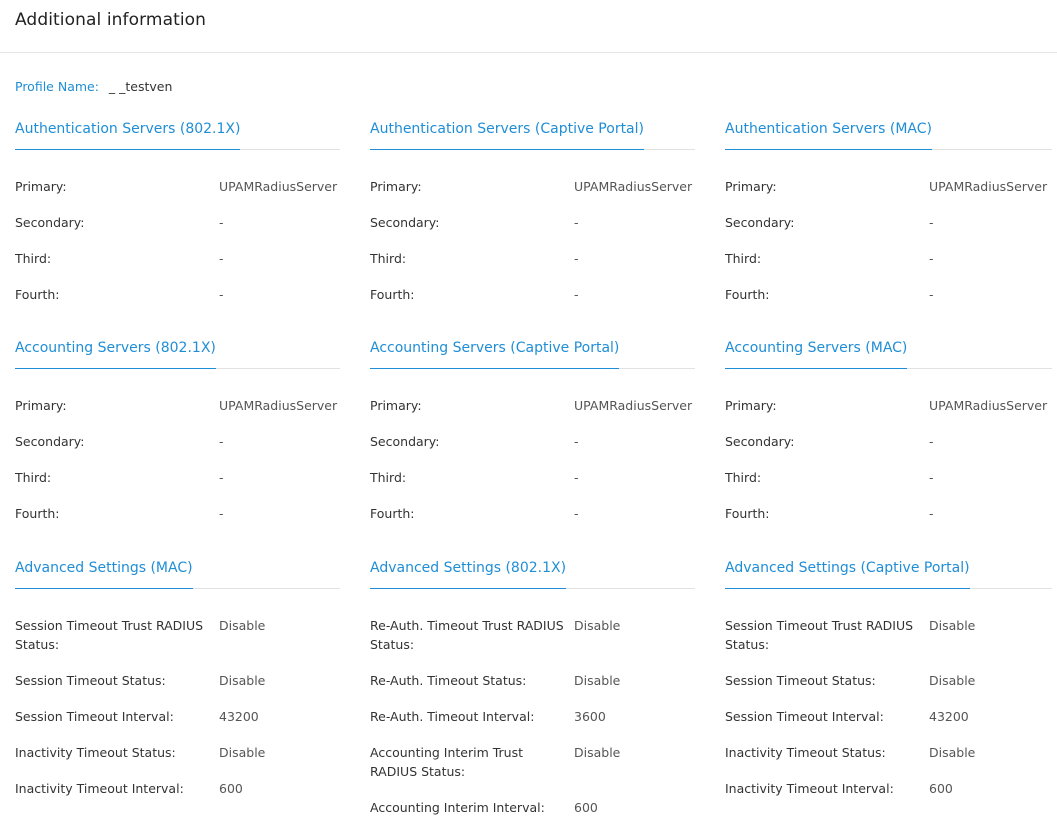  I want to click on info-row: Session Timeout Interval: 43200, so click(888, 716).